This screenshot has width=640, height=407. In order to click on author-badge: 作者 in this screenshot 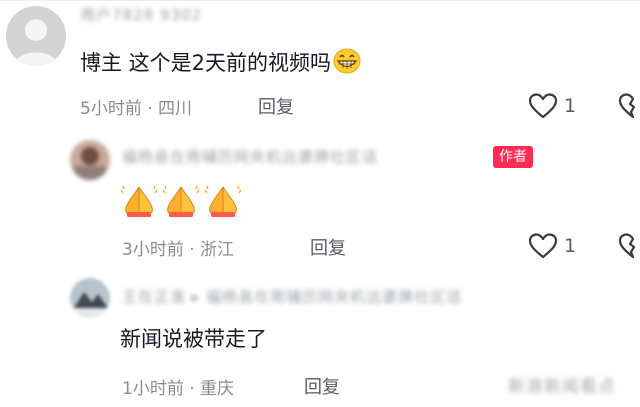, I will do `click(513, 157)`.